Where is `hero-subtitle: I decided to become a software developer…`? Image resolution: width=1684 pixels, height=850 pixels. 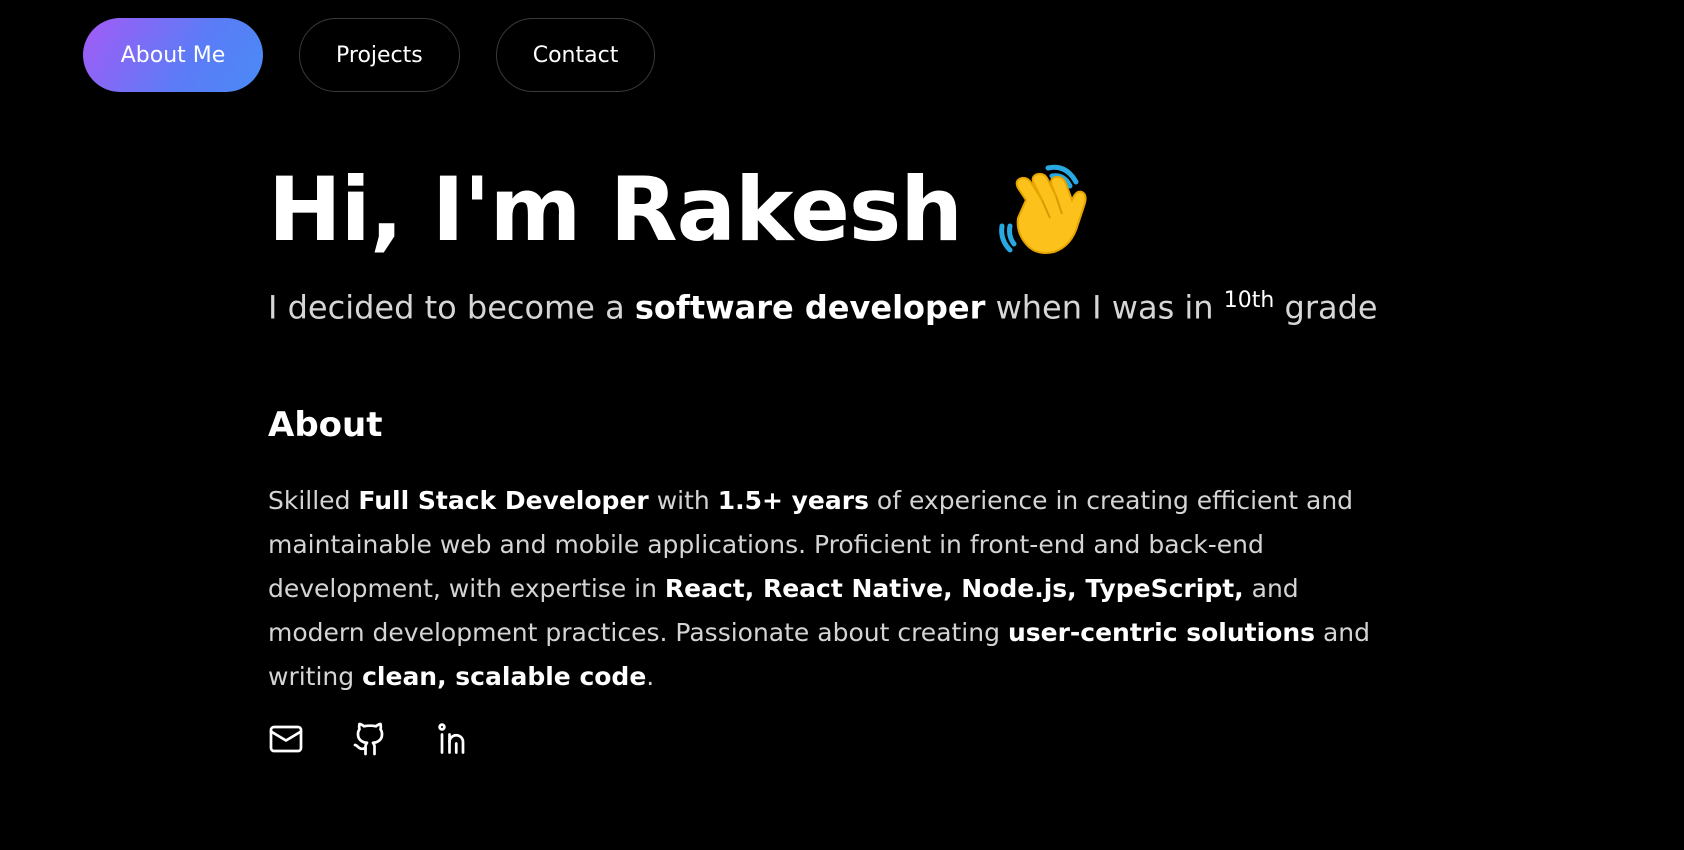 hero-subtitle: I decided to become a software developer… is located at coordinates (823, 307).